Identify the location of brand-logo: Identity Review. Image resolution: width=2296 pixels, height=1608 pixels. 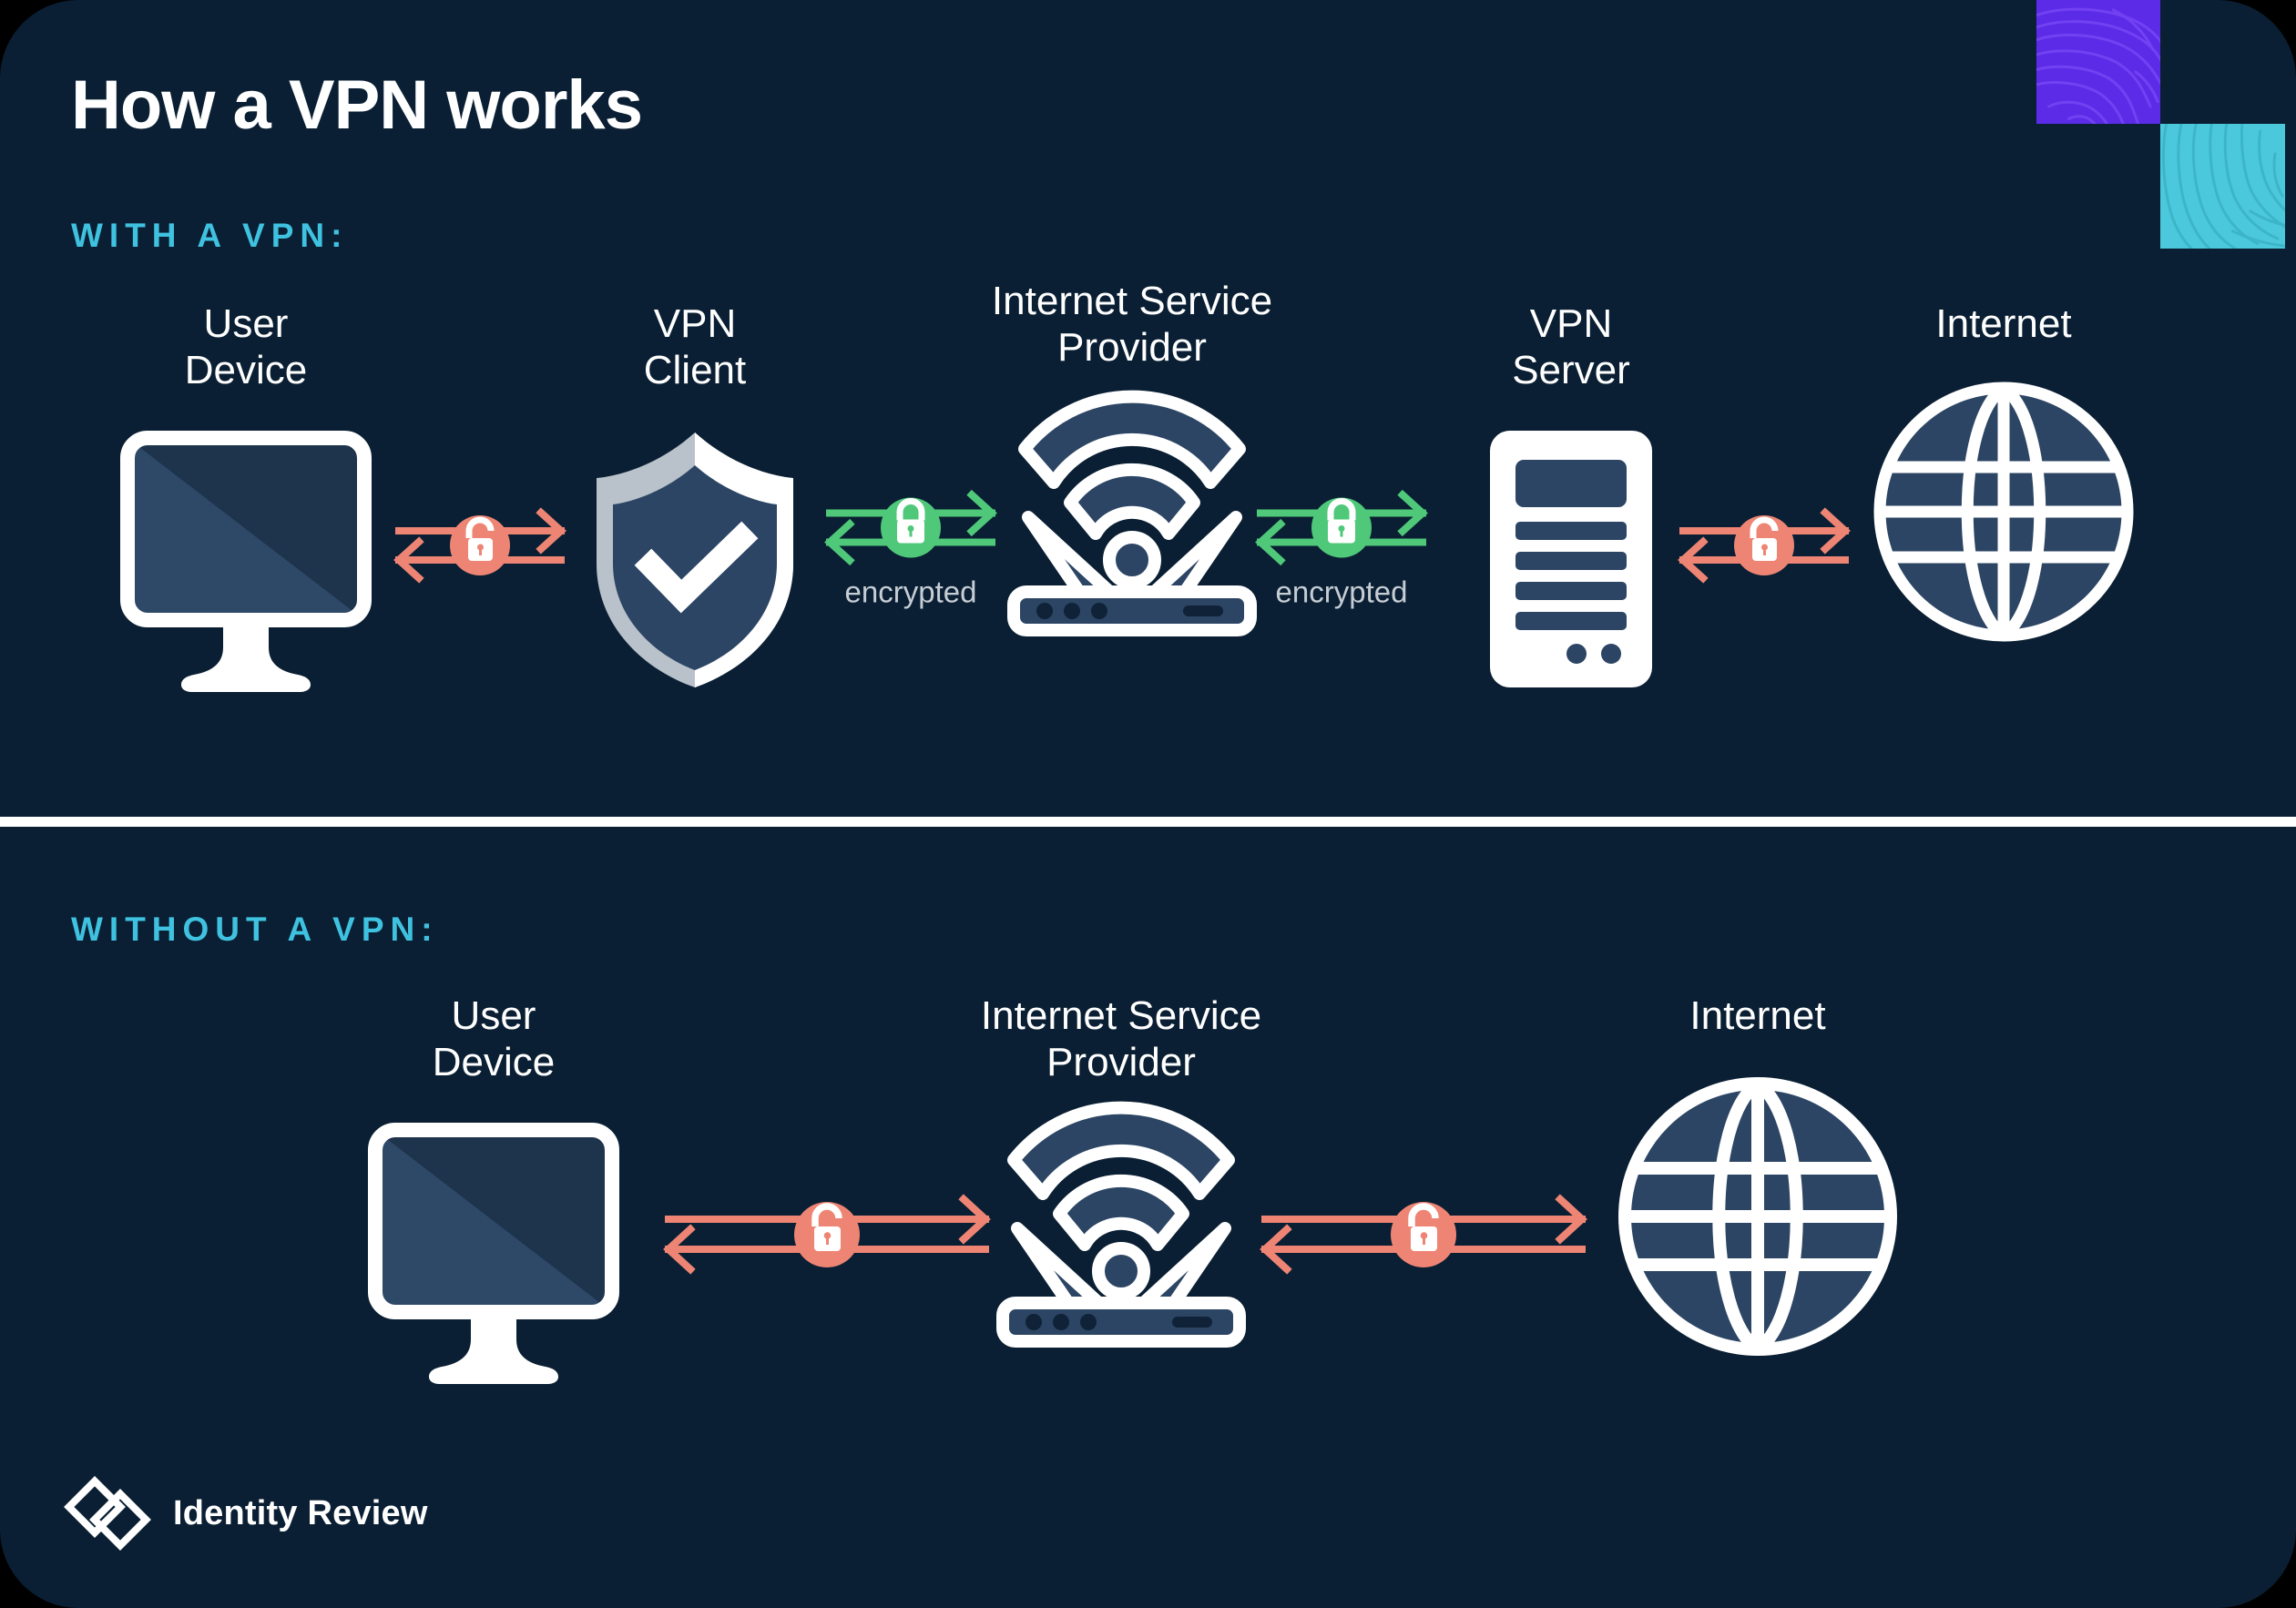
(246, 1513).